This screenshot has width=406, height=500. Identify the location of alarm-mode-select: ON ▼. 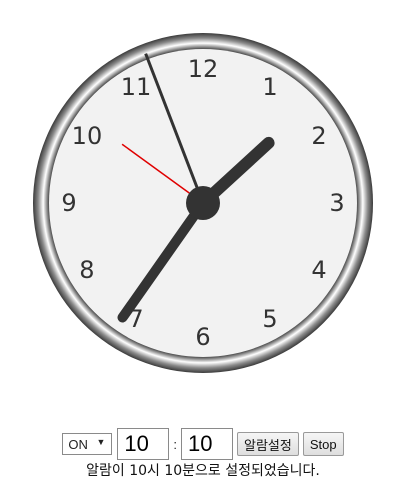
(87, 444).